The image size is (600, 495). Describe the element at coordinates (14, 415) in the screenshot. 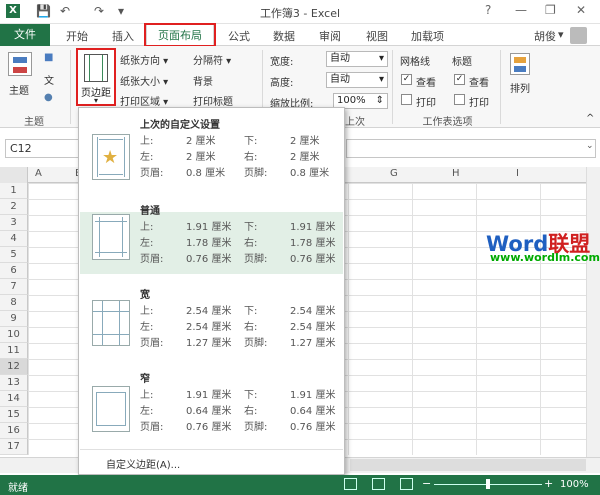

I see `row-header: 15` at that location.